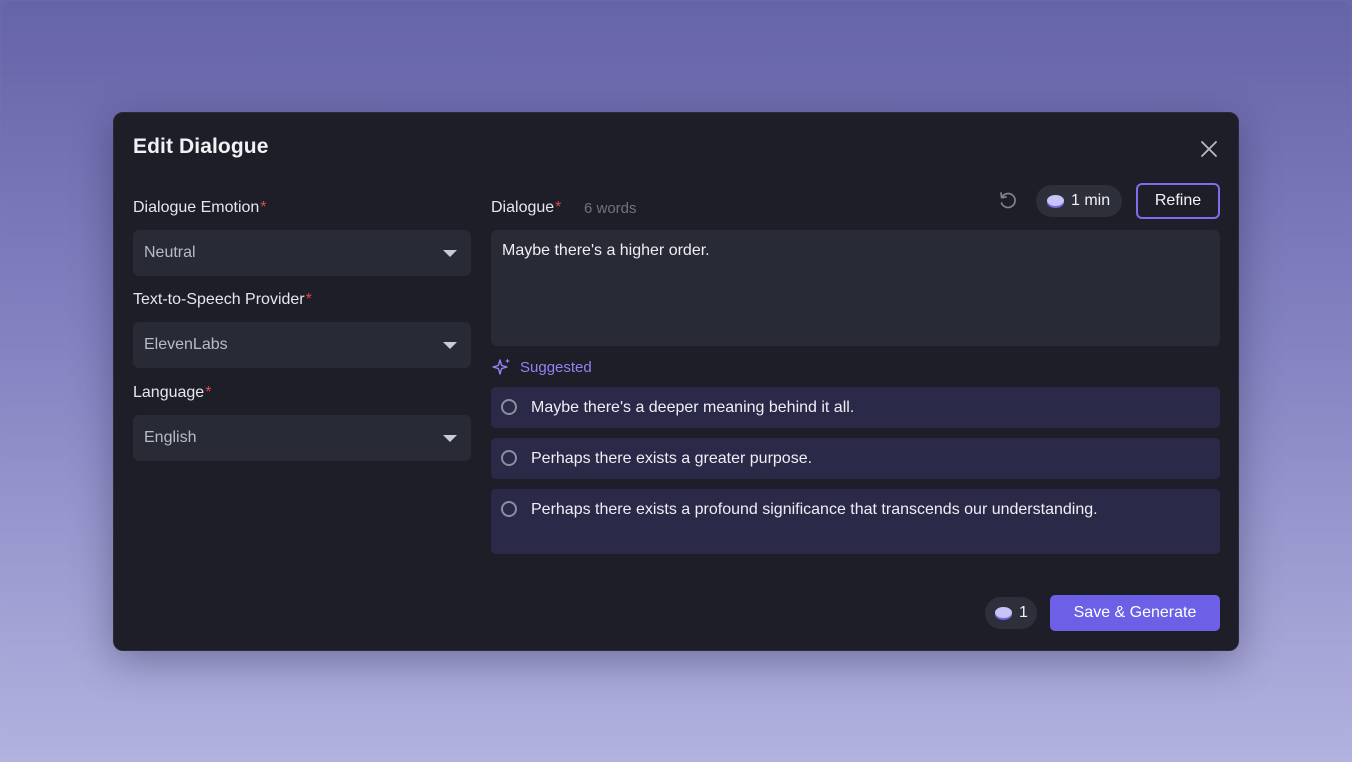 The height and width of the screenshot is (762, 1352). I want to click on emotion-label: Dialogue Emotion*, so click(200, 208).